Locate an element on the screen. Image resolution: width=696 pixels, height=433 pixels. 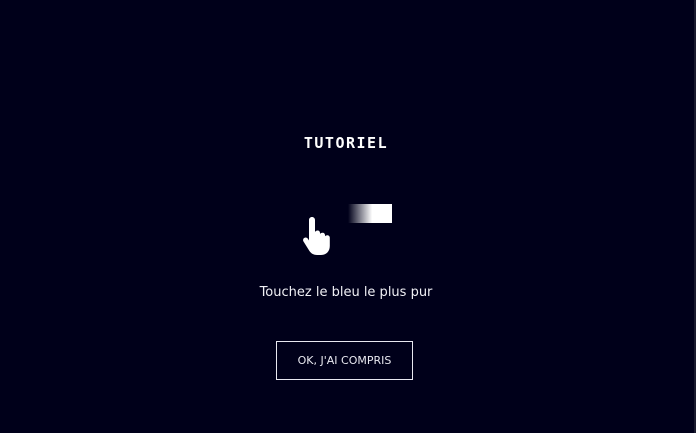
ok-understood-button: OK, J'AI COMPRIS is located at coordinates (344, 360).